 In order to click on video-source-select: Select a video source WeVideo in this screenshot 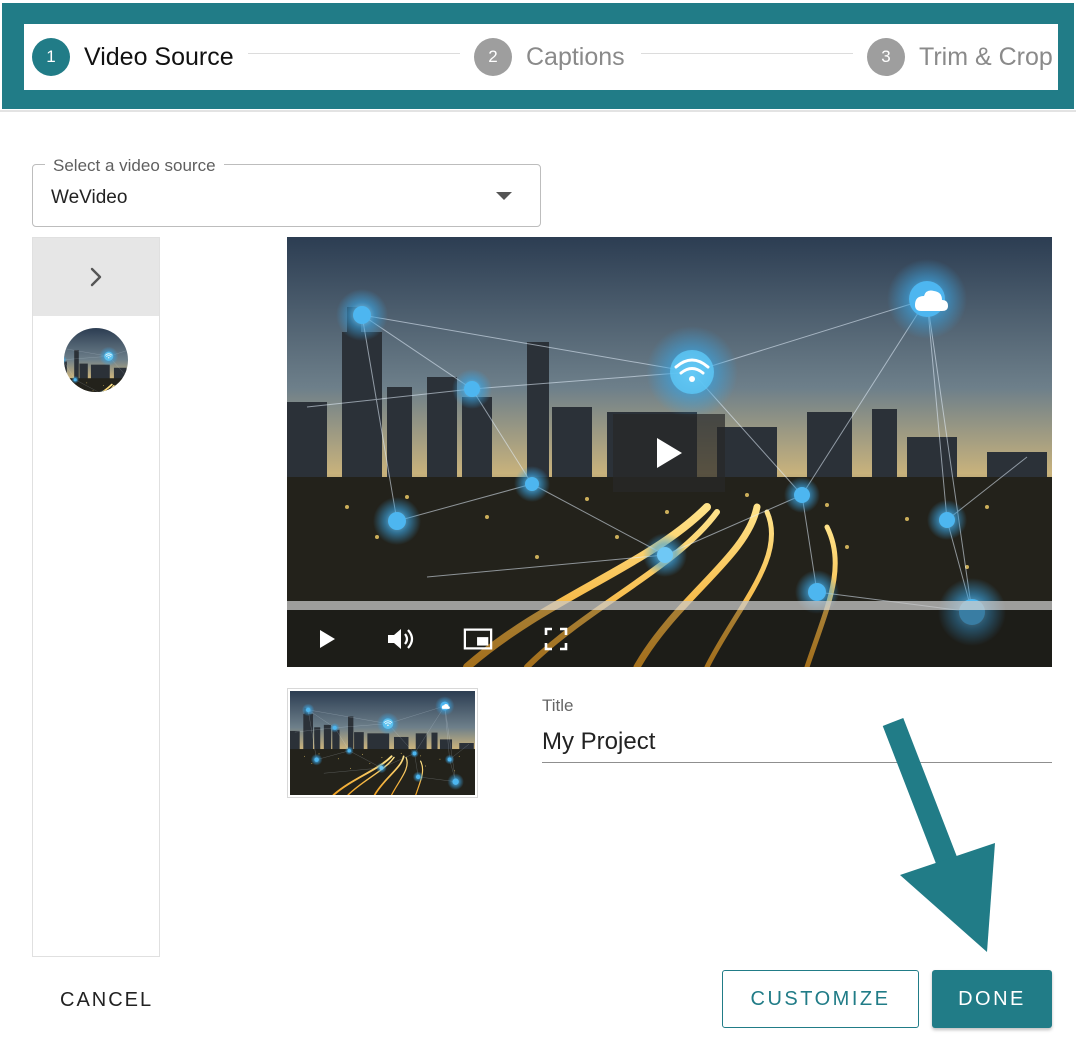, I will do `click(286, 191)`.